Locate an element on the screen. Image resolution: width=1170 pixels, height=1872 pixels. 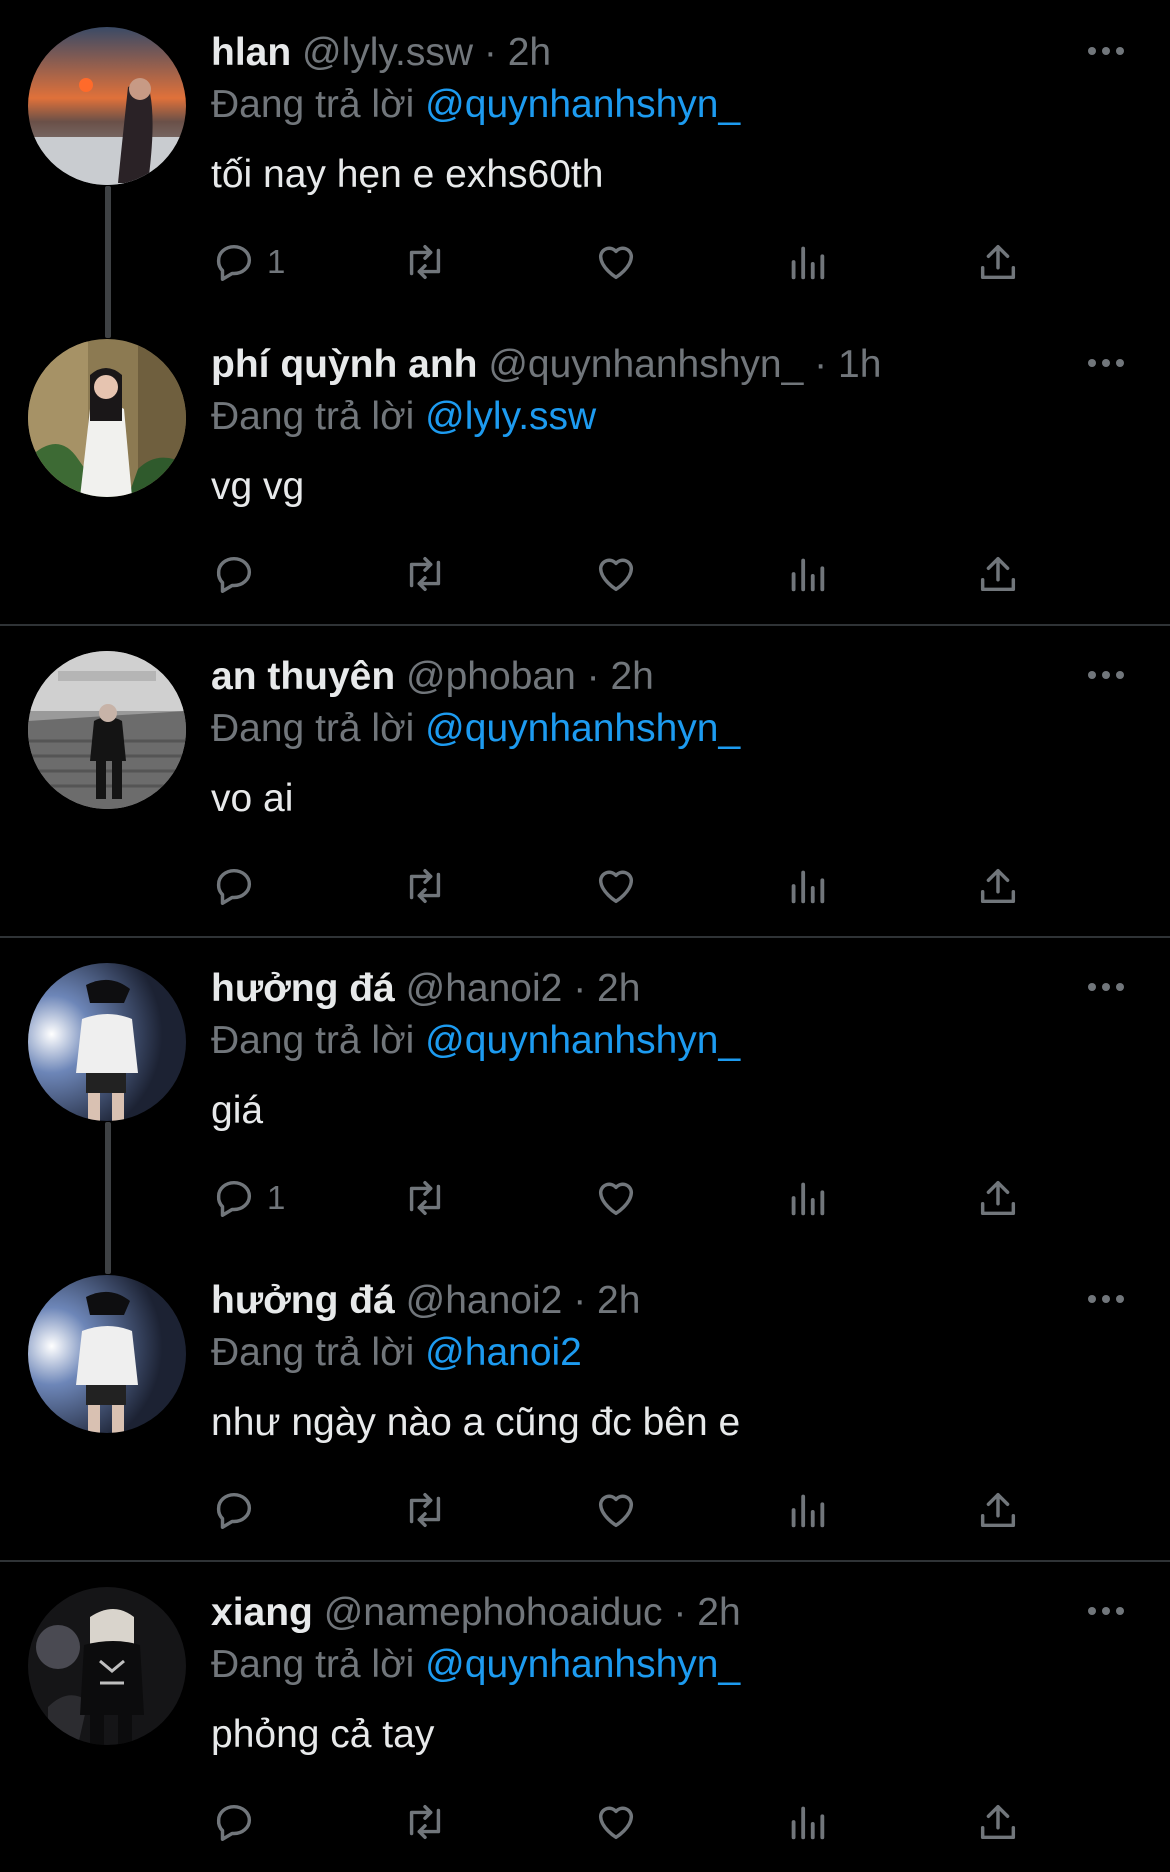
user-handle: @phoban is located at coordinates (491, 676).